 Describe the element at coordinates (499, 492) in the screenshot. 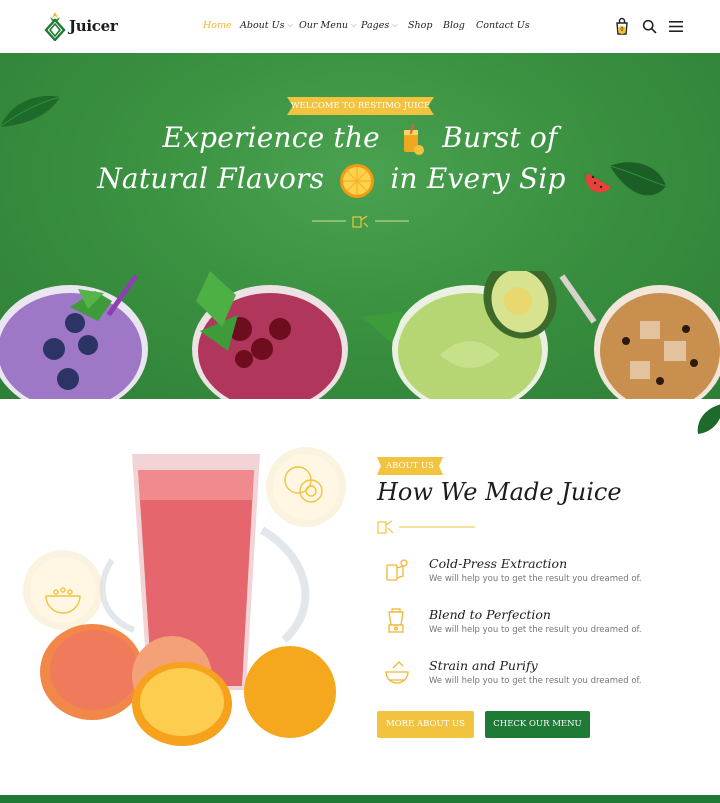

I see `about-title: How We Made Juice` at that location.